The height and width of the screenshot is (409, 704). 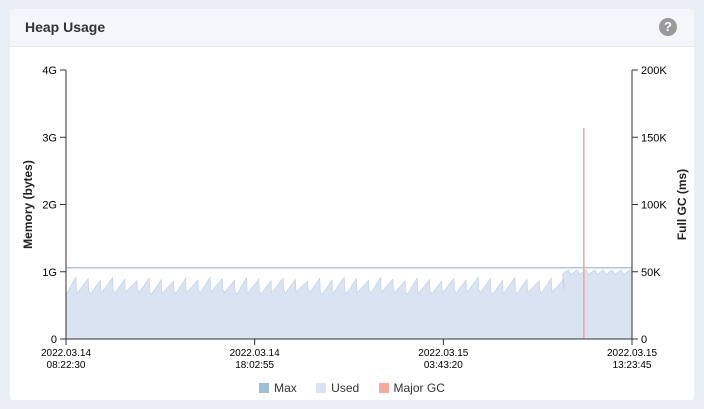 I want to click on series-used-area, so click(x=349, y=304).